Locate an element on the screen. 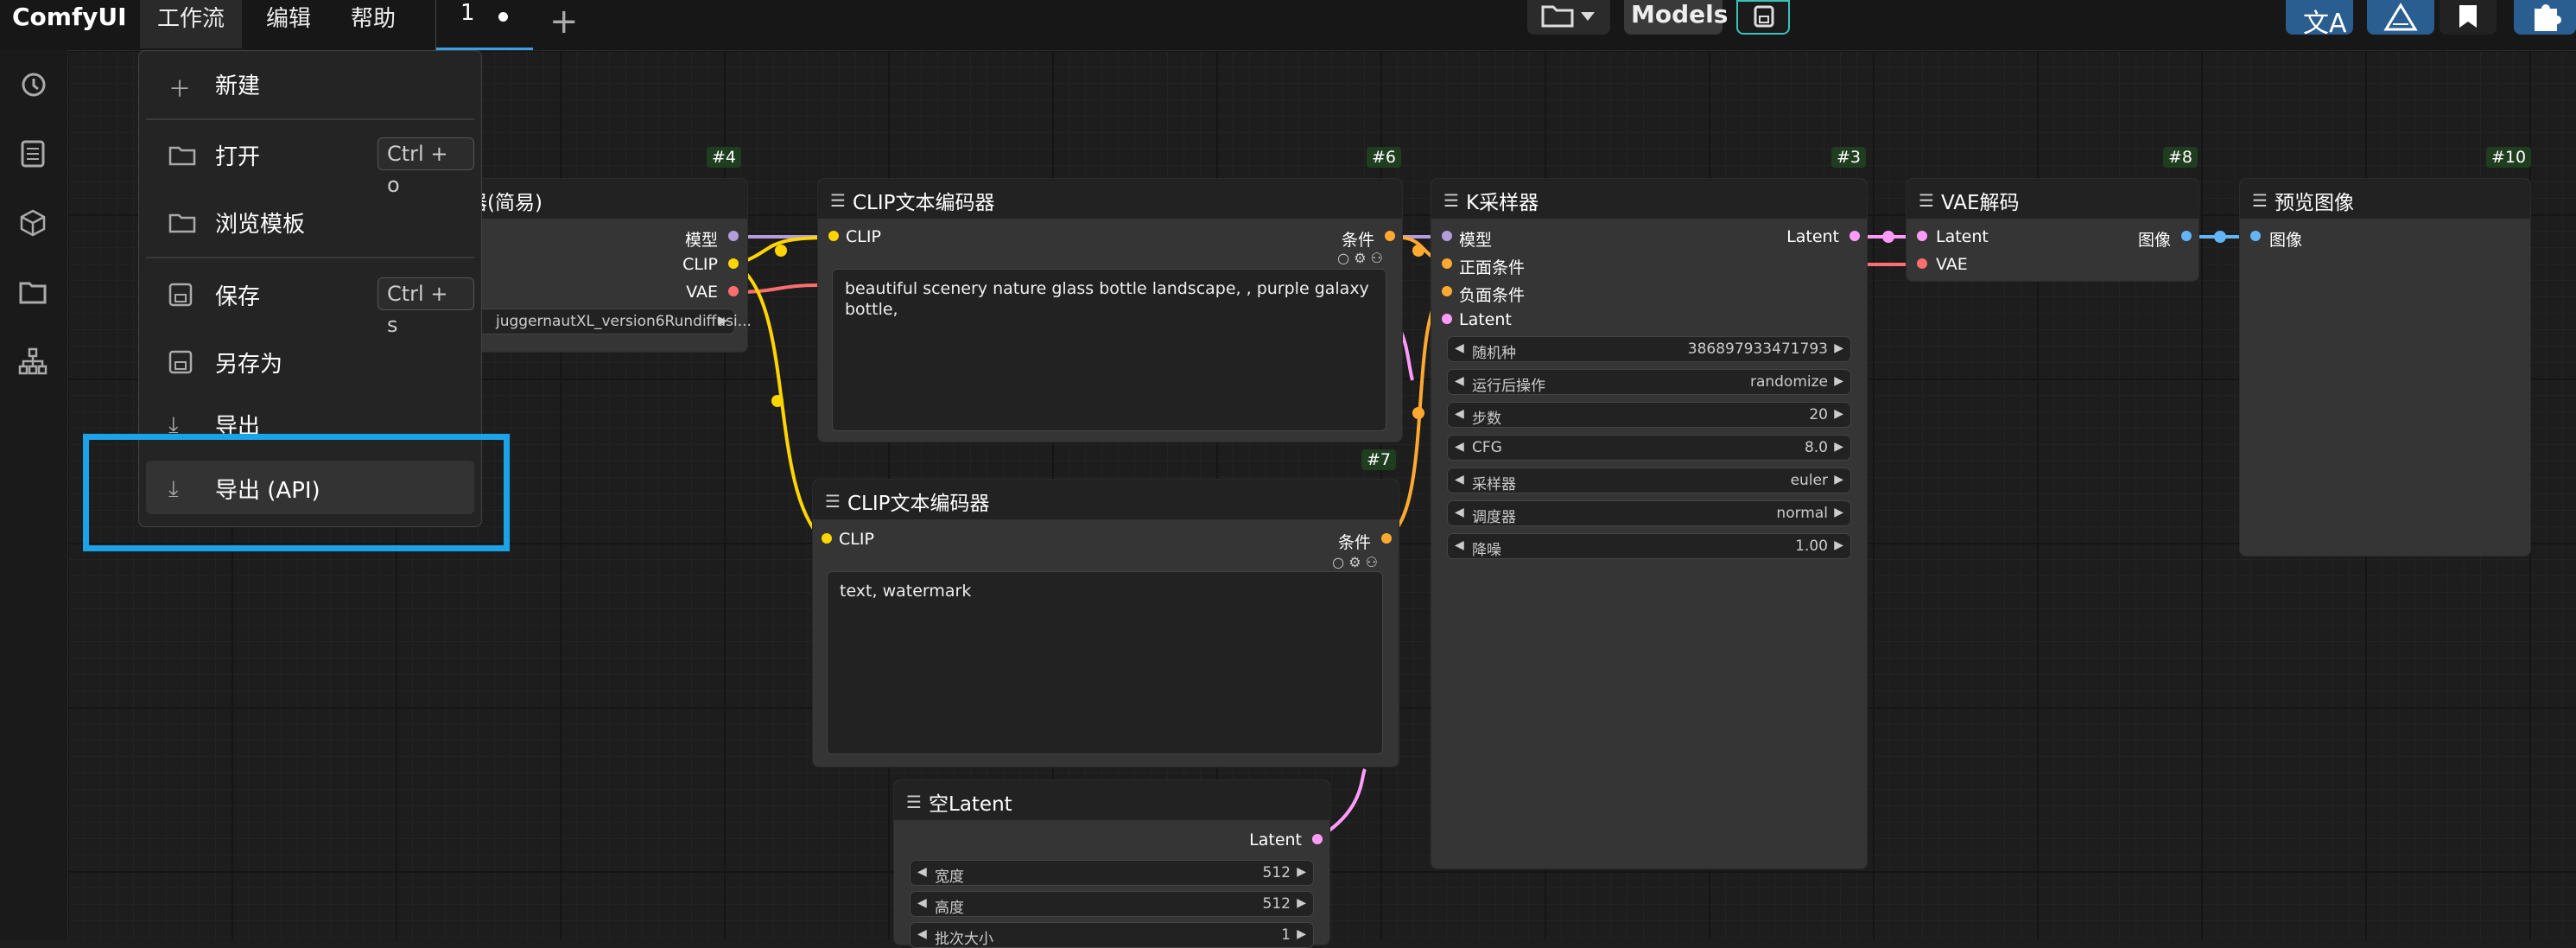  node-vae-decode: ☰ VAE解码 Latent VAE 图像 is located at coordinates (2052, 230).